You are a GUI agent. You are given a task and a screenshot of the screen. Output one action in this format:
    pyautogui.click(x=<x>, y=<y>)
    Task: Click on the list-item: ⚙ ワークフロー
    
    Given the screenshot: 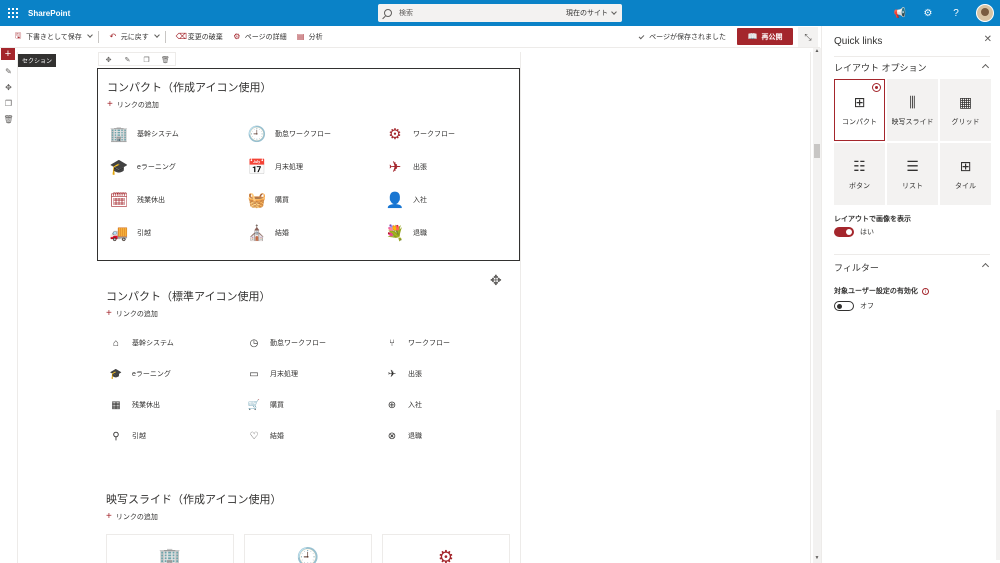 What is the action you would take?
    pyautogui.click(x=419, y=134)
    